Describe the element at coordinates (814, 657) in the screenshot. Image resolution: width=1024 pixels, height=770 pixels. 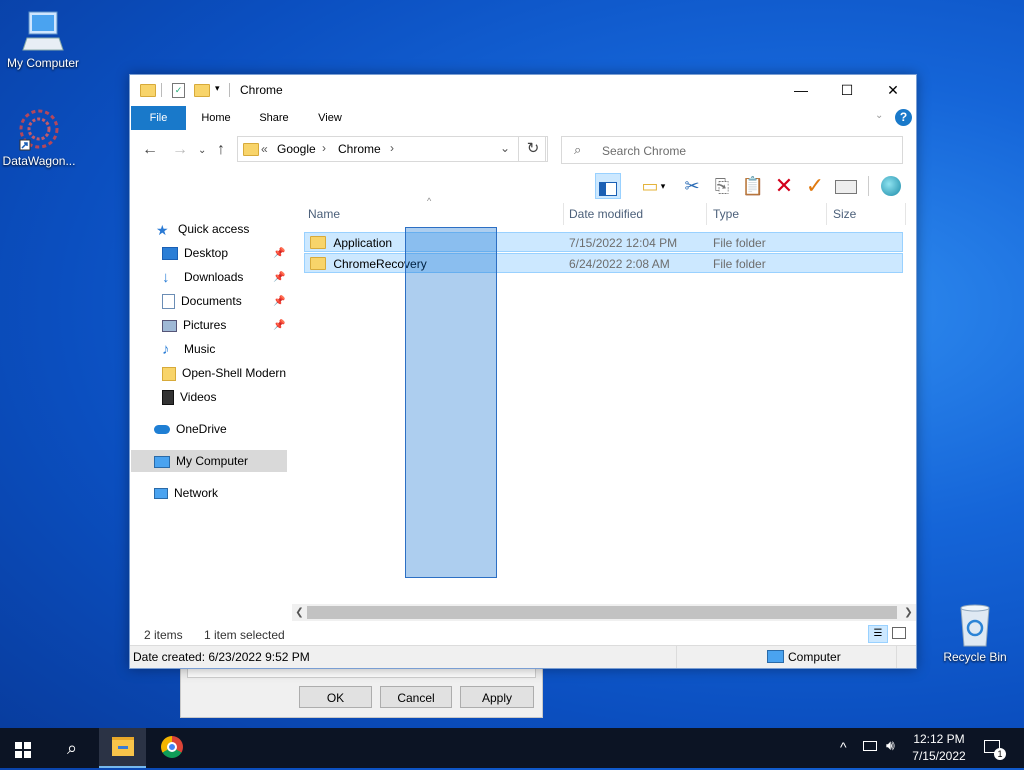
I see `location-label: Computer` at that location.